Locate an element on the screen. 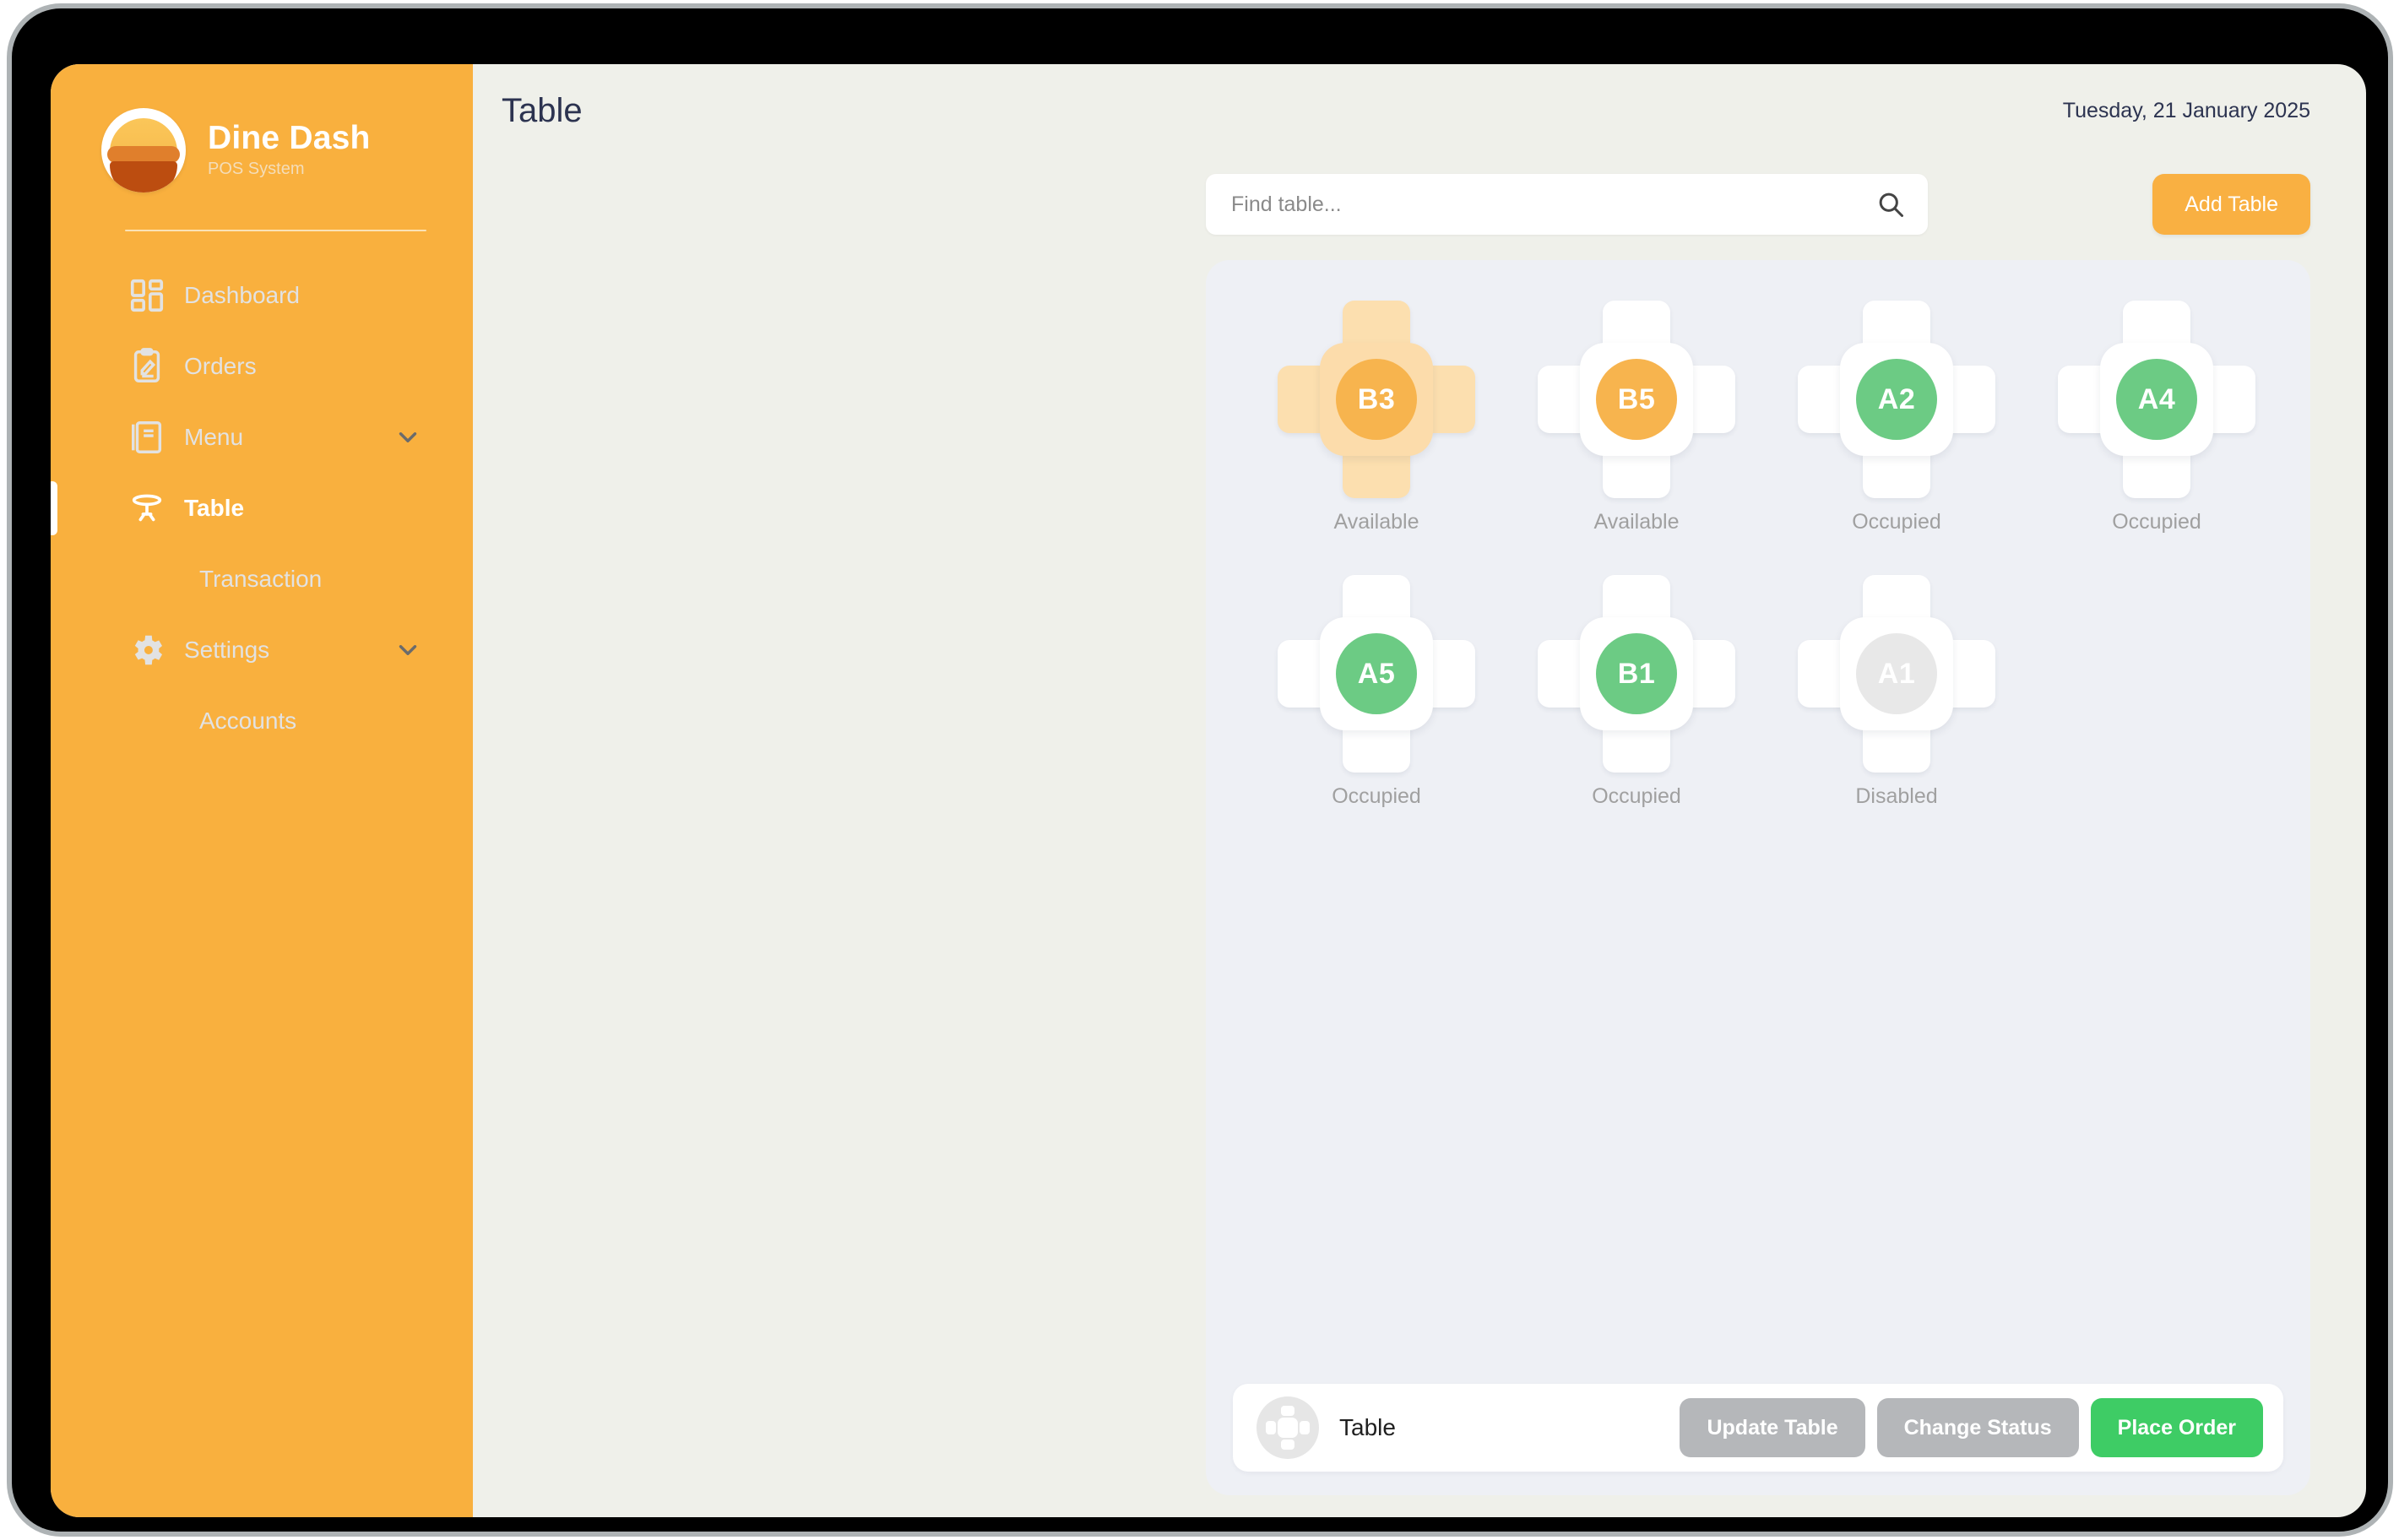 The width and height of the screenshot is (2399, 1540). sidebar-item-label: Accounts is located at coordinates (248, 721).